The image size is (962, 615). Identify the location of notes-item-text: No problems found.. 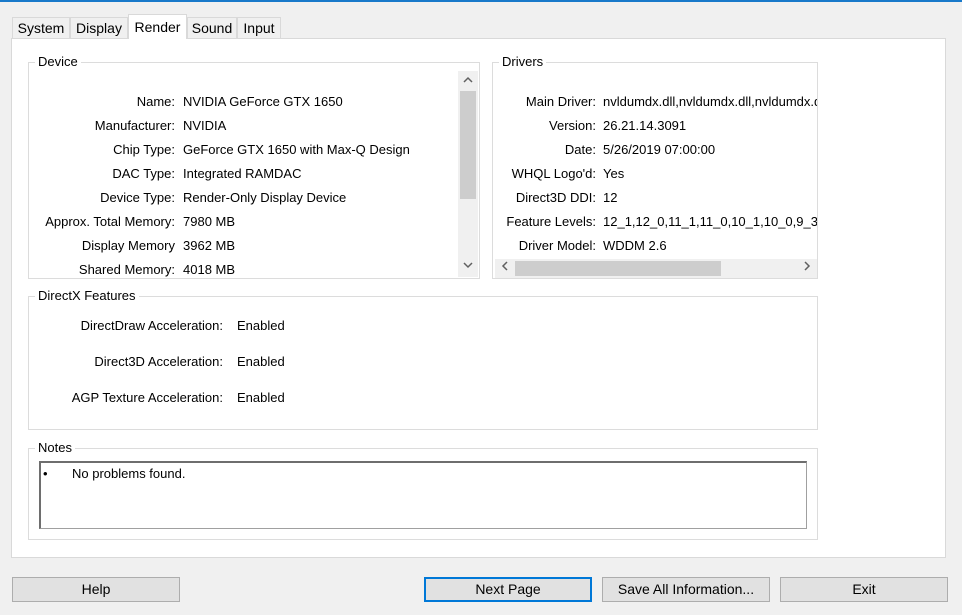
(129, 473).